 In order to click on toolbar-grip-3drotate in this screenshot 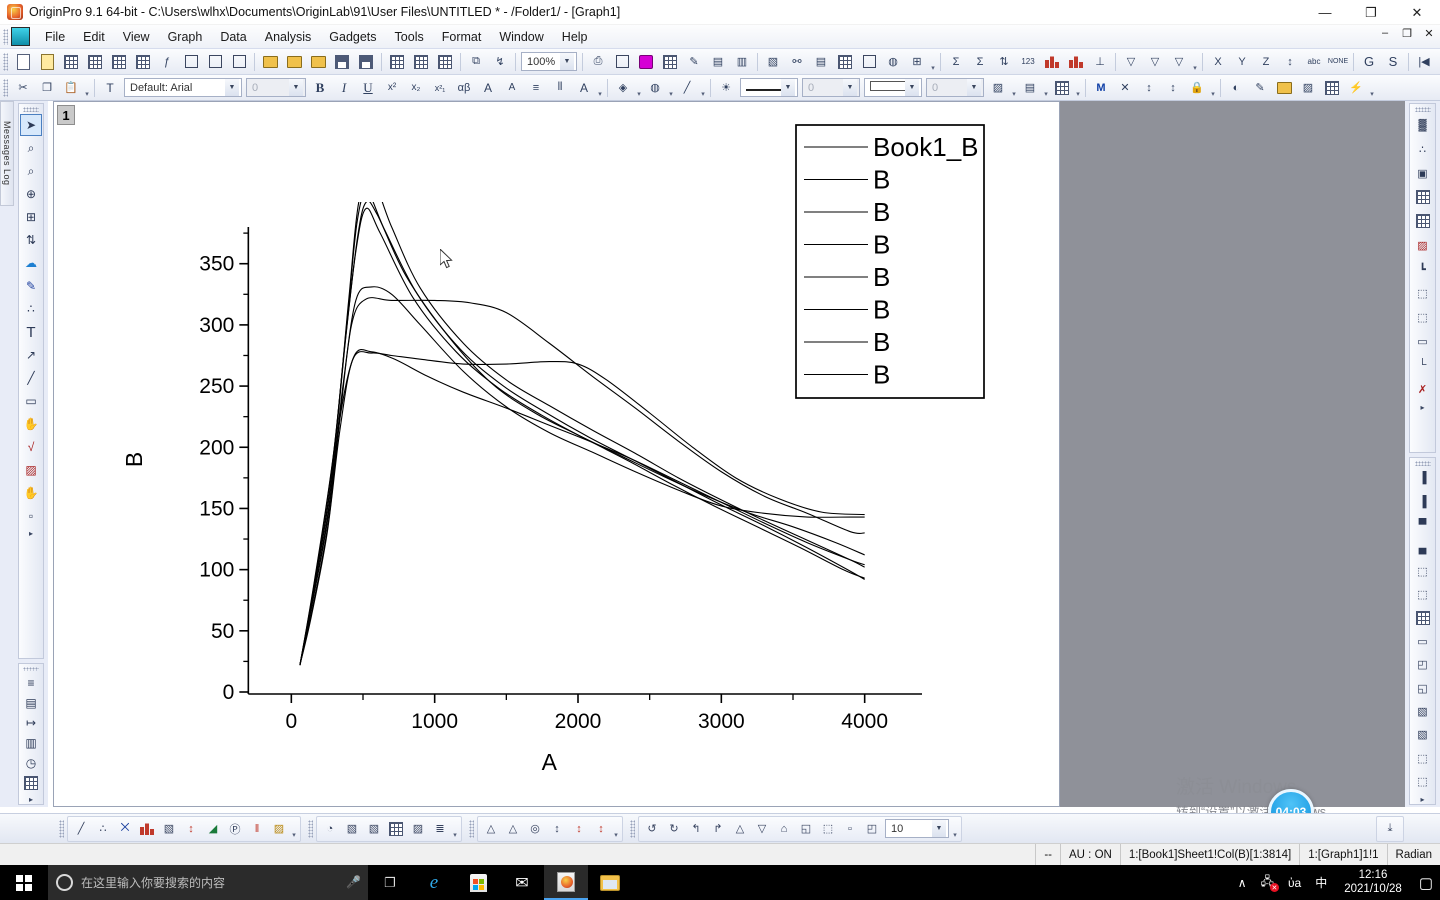, I will do `click(632, 828)`.